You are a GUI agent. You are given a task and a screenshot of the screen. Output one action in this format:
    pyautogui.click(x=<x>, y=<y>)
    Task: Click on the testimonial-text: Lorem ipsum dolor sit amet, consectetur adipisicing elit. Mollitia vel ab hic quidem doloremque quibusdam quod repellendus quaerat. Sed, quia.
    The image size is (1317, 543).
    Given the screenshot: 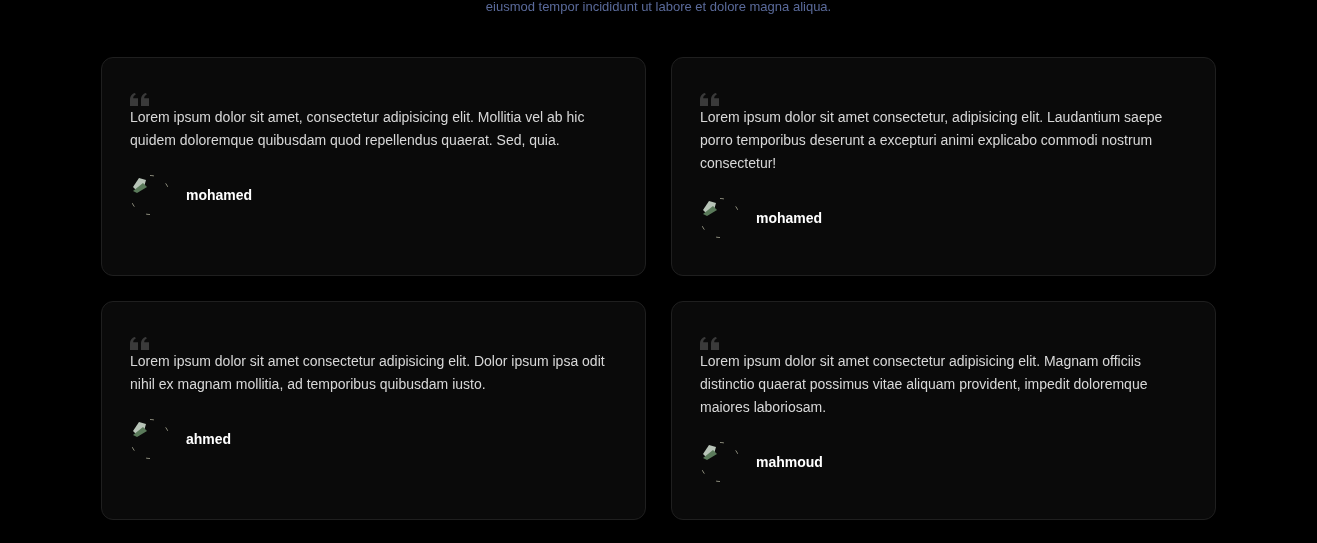 What is the action you would take?
    pyautogui.click(x=358, y=129)
    